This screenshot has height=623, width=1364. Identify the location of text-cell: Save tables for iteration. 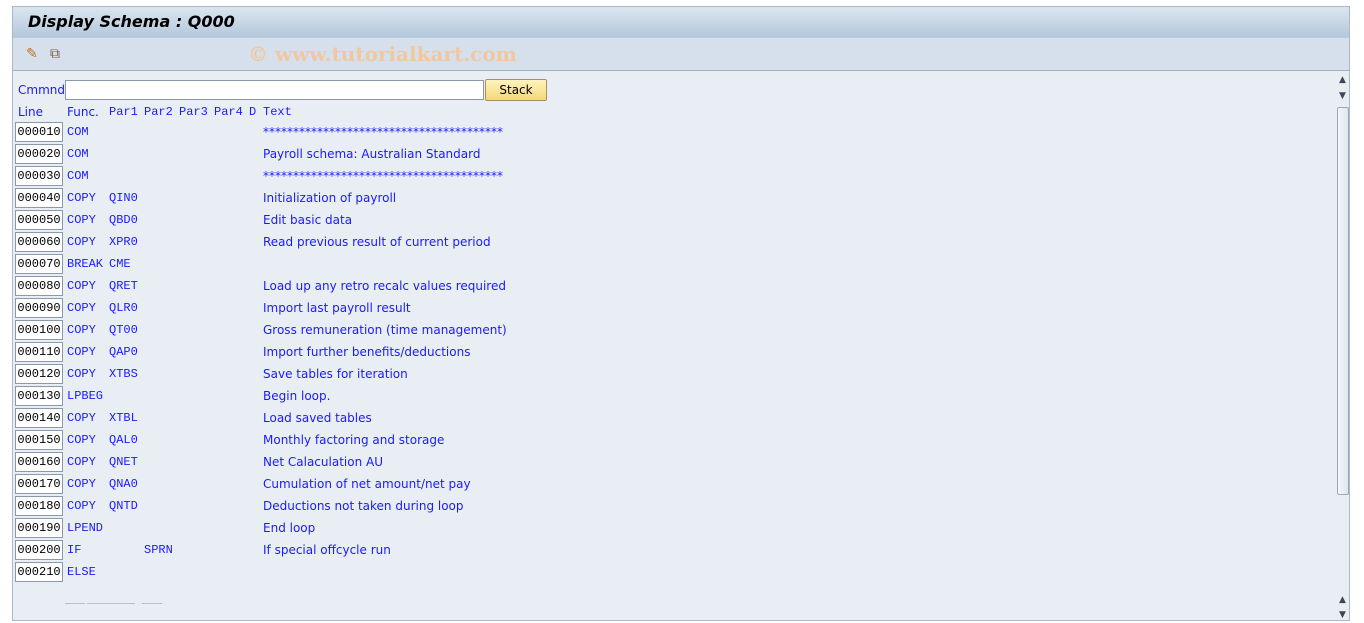
(335, 374).